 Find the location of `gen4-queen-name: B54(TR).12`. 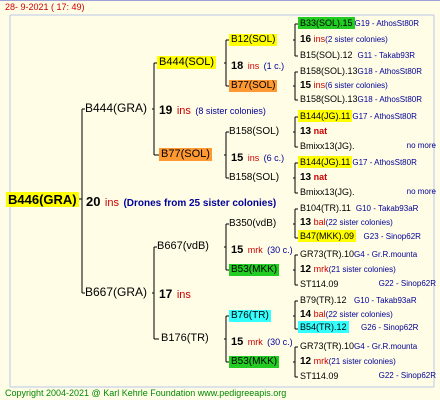

gen4-queen-name: B54(TR).12 is located at coordinates (323, 327).